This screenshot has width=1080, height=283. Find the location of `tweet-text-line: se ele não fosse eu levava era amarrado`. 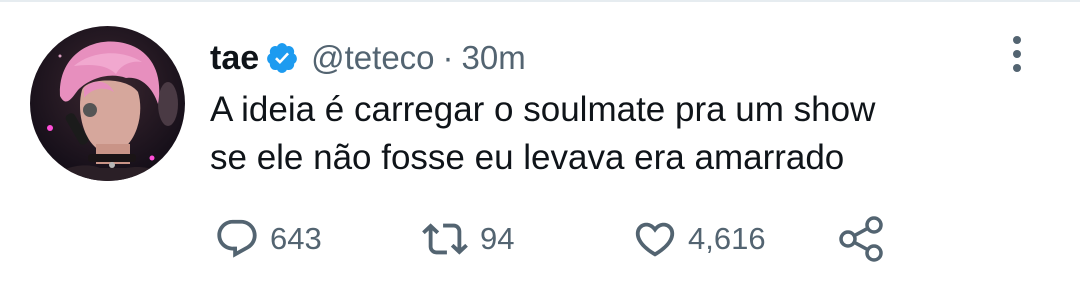

tweet-text-line: se ele não fosse eu levava era amarrado is located at coordinates (527, 157).